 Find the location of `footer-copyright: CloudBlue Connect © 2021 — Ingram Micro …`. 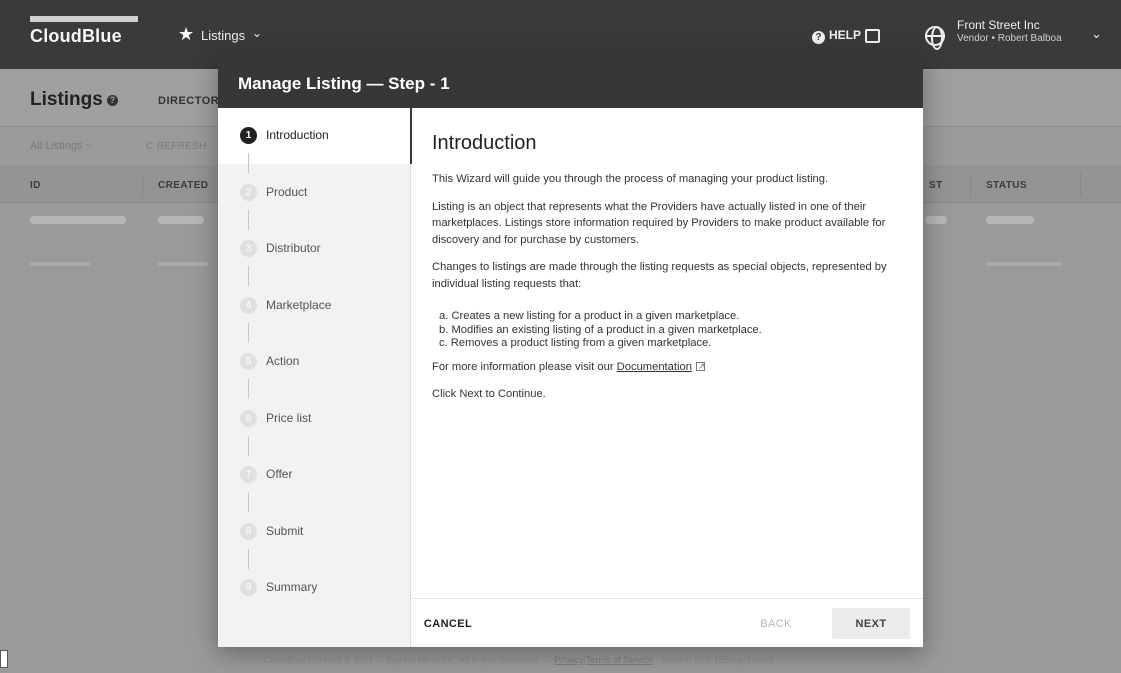

footer-copyright: CloudBlue Connect © 2021 — Ingram Micro … is located at coordinates (408, 660).